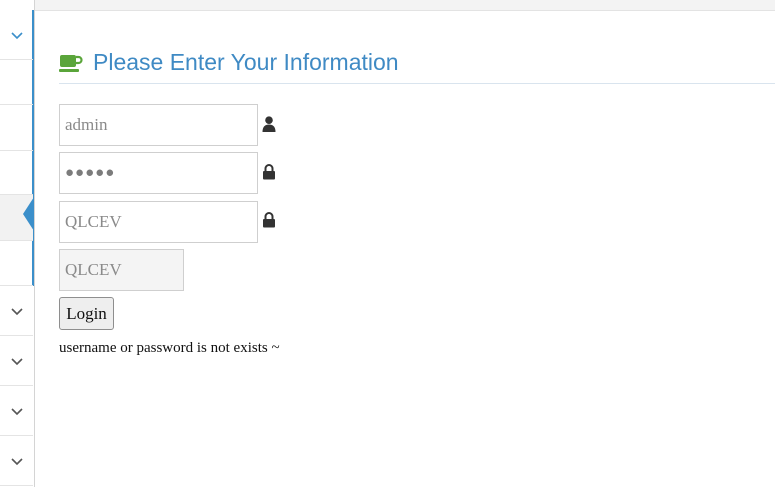  Describe the element at coordinates (158, 222) in the screenshot. I see `captcha-input: QLCEV` at that location.